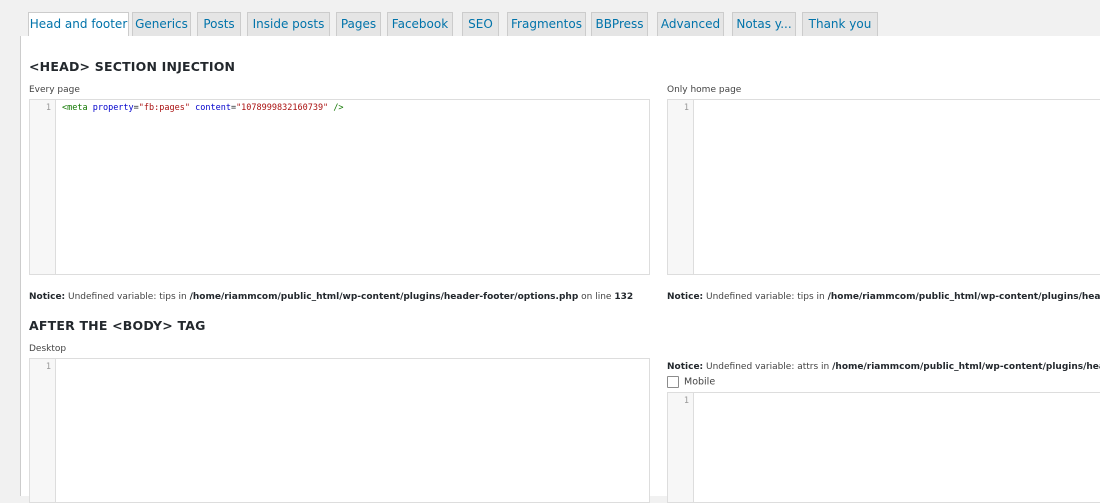 This screenshot has height=503, width=1100. What do you see at coordinates (704, 90) in the screenshot?
I see `only-home-label: Only home page` at bounding box center [704, 90].